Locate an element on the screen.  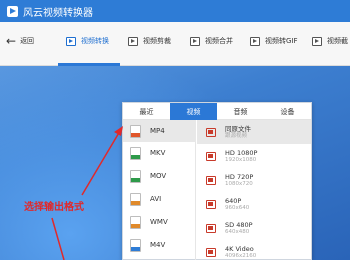
preset-text: HD 720P 1080x720 is located at coordinates (239, 180).